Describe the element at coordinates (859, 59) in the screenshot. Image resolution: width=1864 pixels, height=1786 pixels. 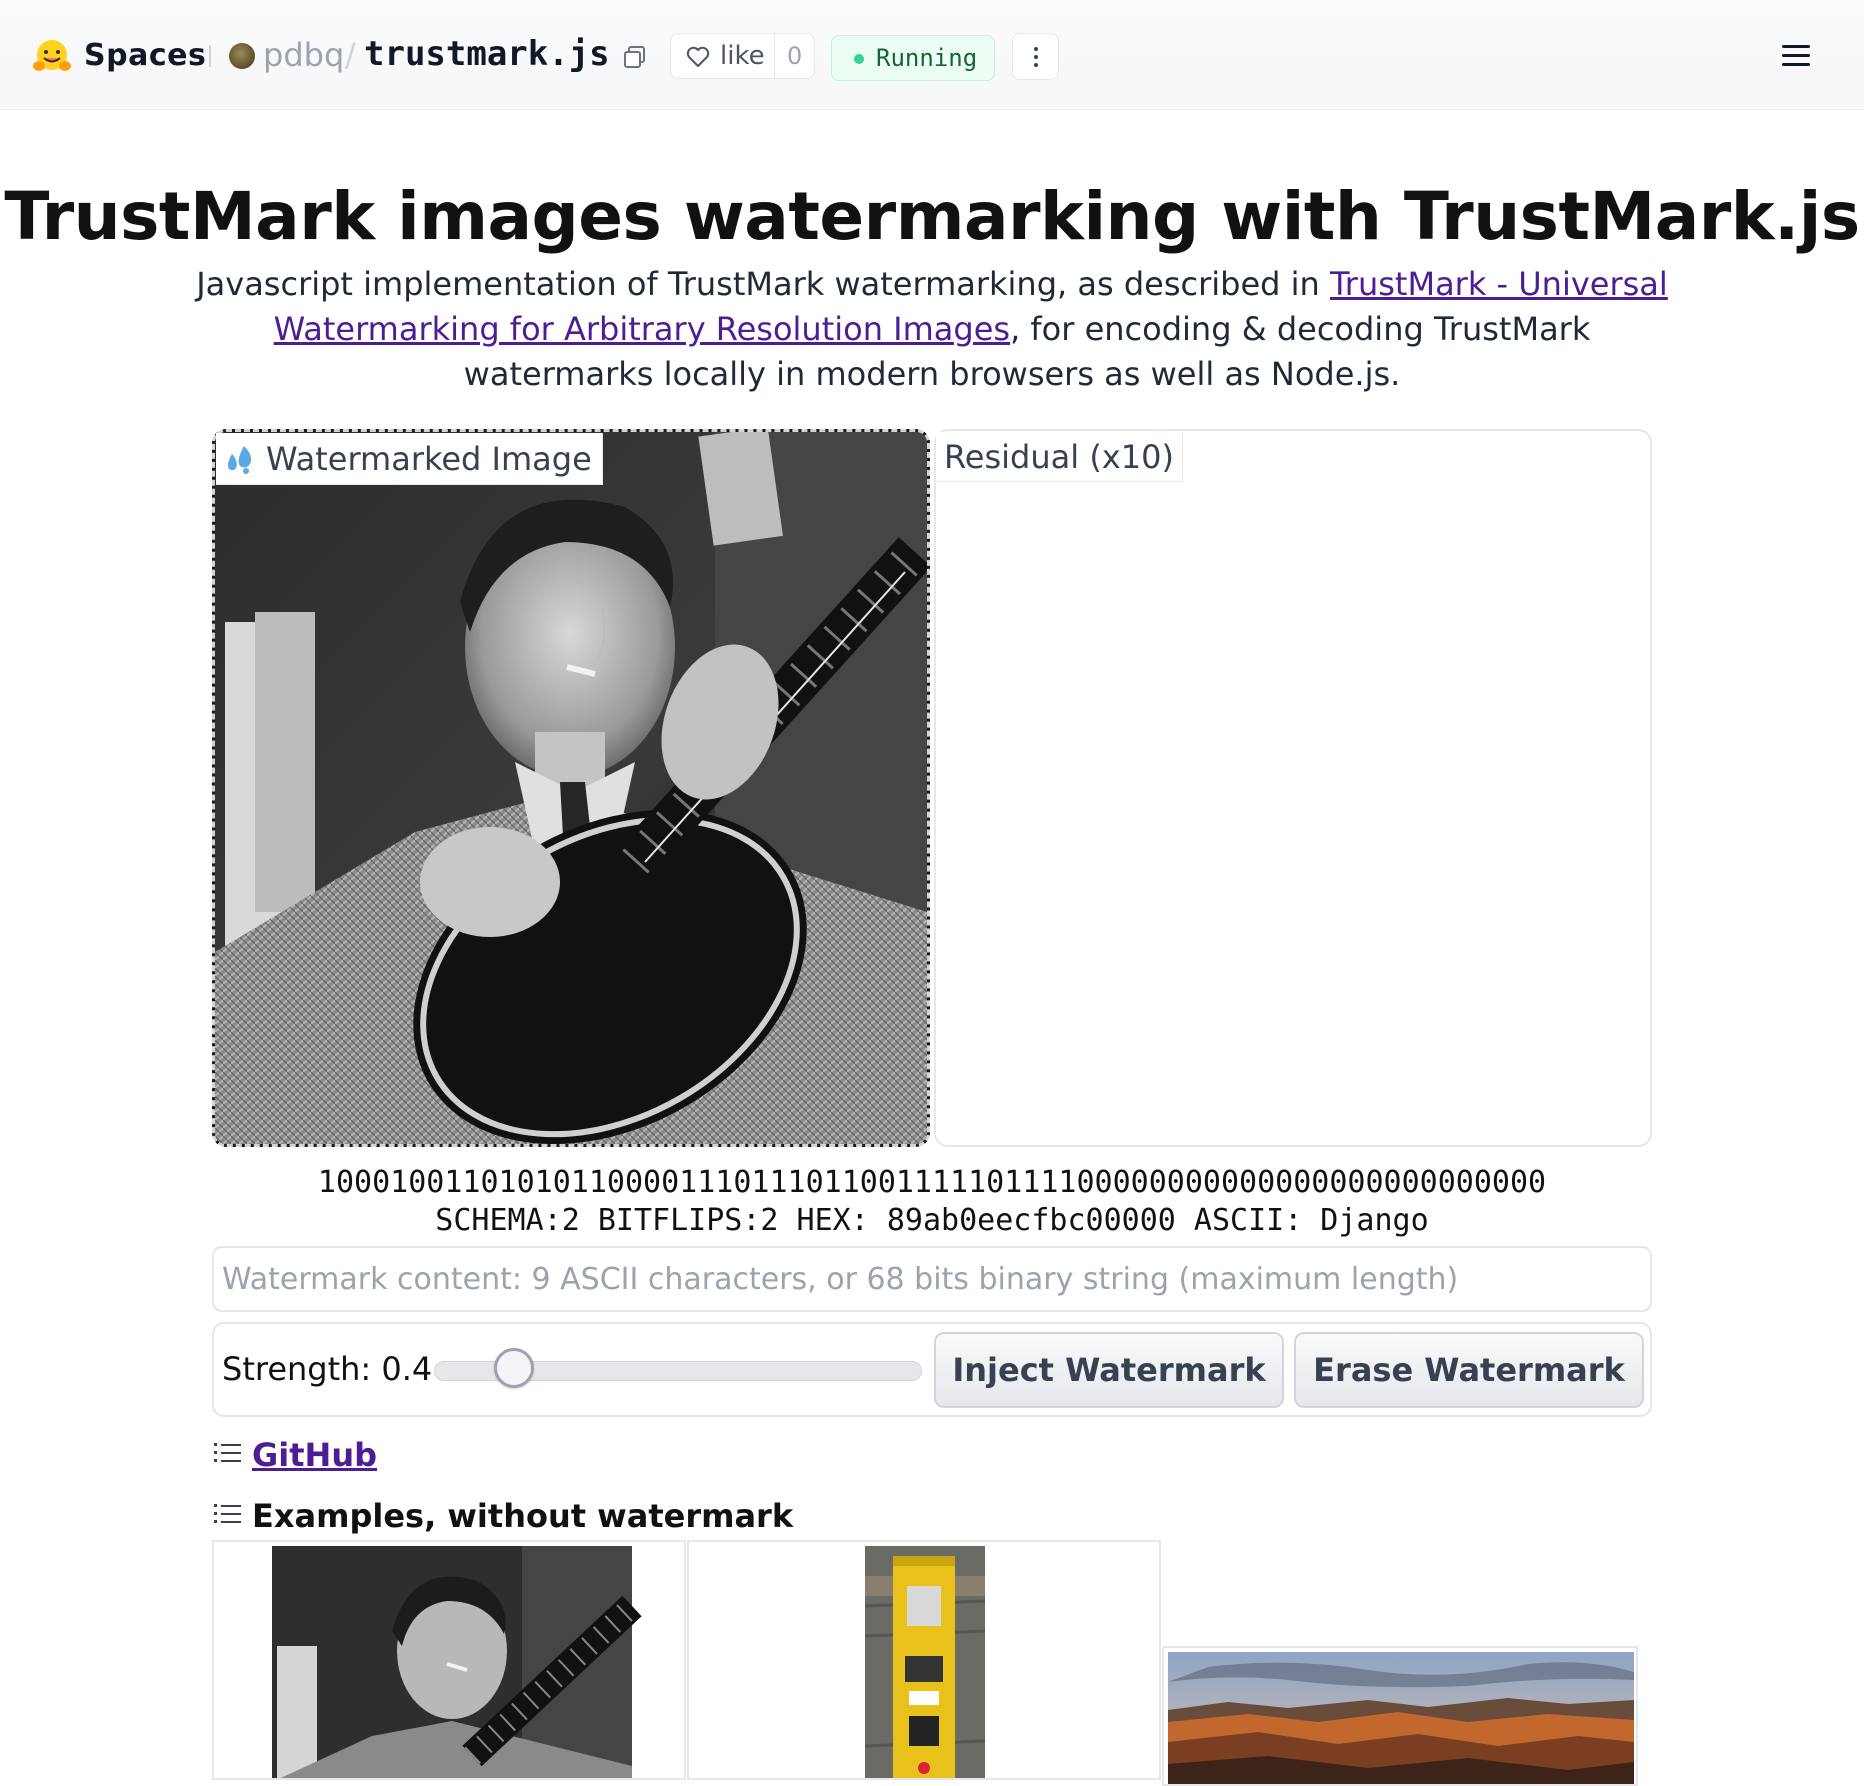
I see `status-dot-icon` at that location.